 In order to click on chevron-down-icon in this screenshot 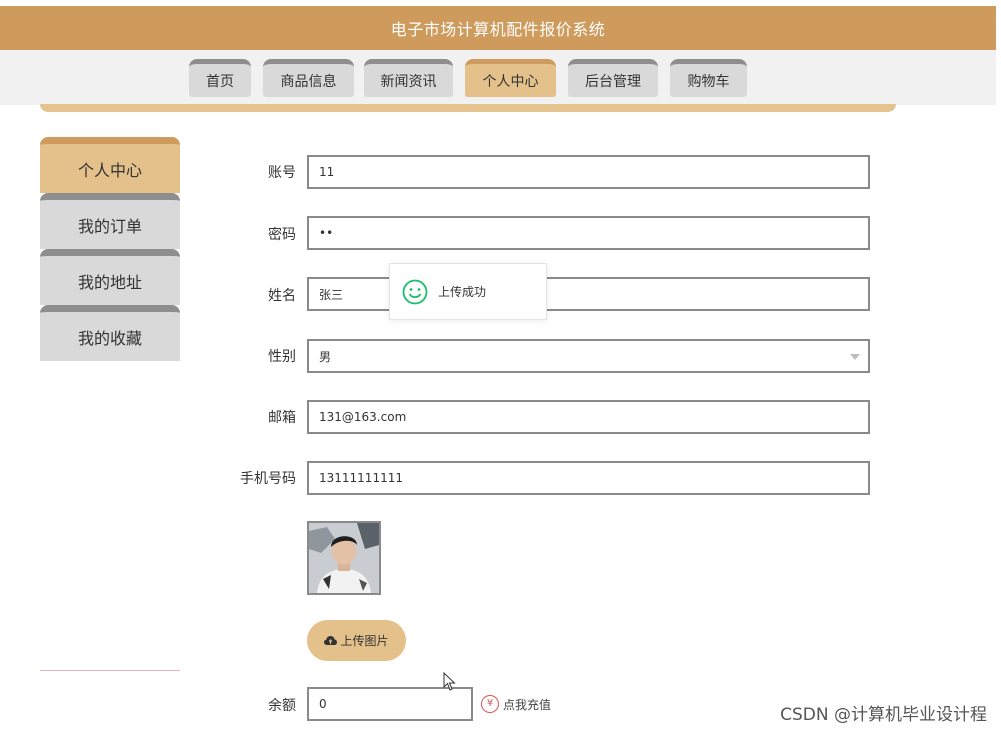, I will do `click(855, 357)`.